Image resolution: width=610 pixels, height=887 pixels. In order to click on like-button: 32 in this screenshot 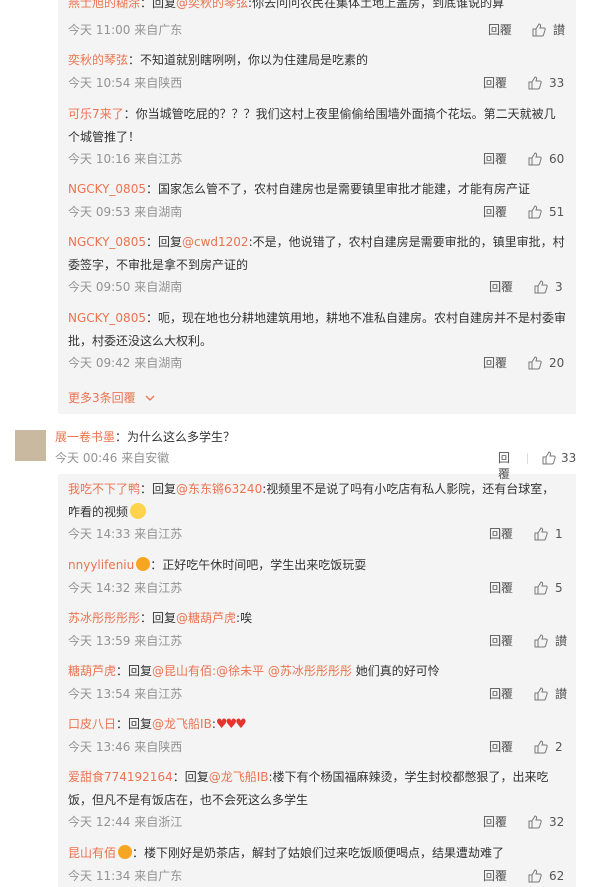, I will do `click(546, 822)`.